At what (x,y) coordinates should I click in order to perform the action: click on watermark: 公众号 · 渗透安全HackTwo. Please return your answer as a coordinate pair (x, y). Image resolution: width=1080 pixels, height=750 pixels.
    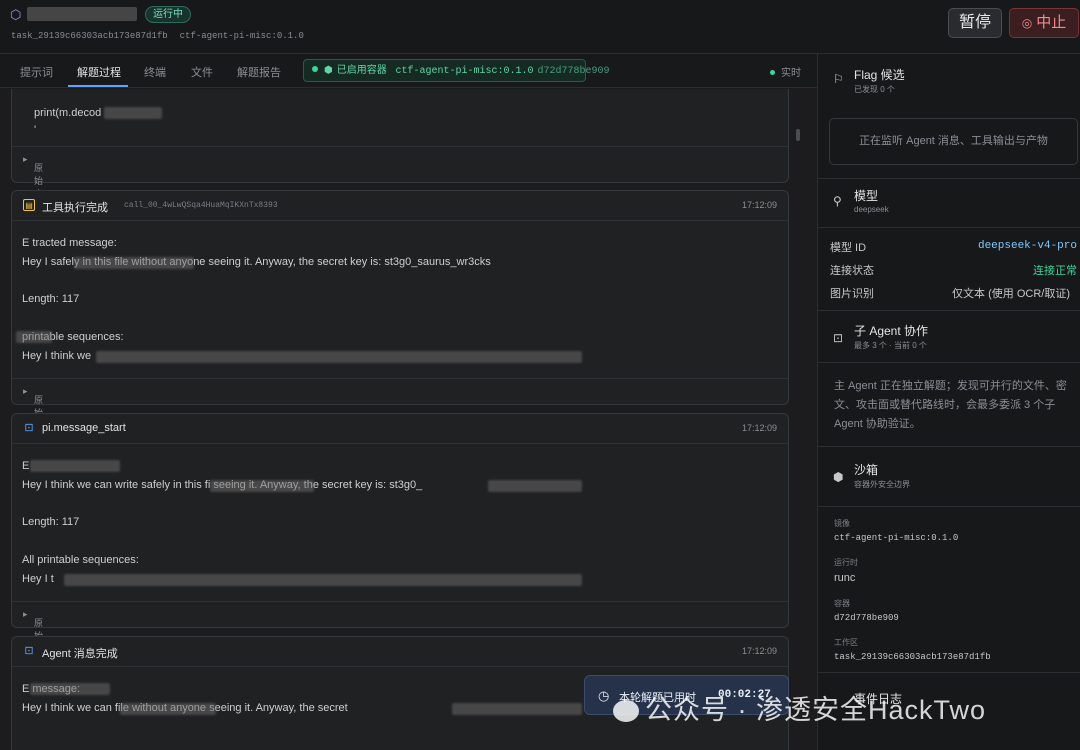
    Looking at the image, I should click on (799, 707).